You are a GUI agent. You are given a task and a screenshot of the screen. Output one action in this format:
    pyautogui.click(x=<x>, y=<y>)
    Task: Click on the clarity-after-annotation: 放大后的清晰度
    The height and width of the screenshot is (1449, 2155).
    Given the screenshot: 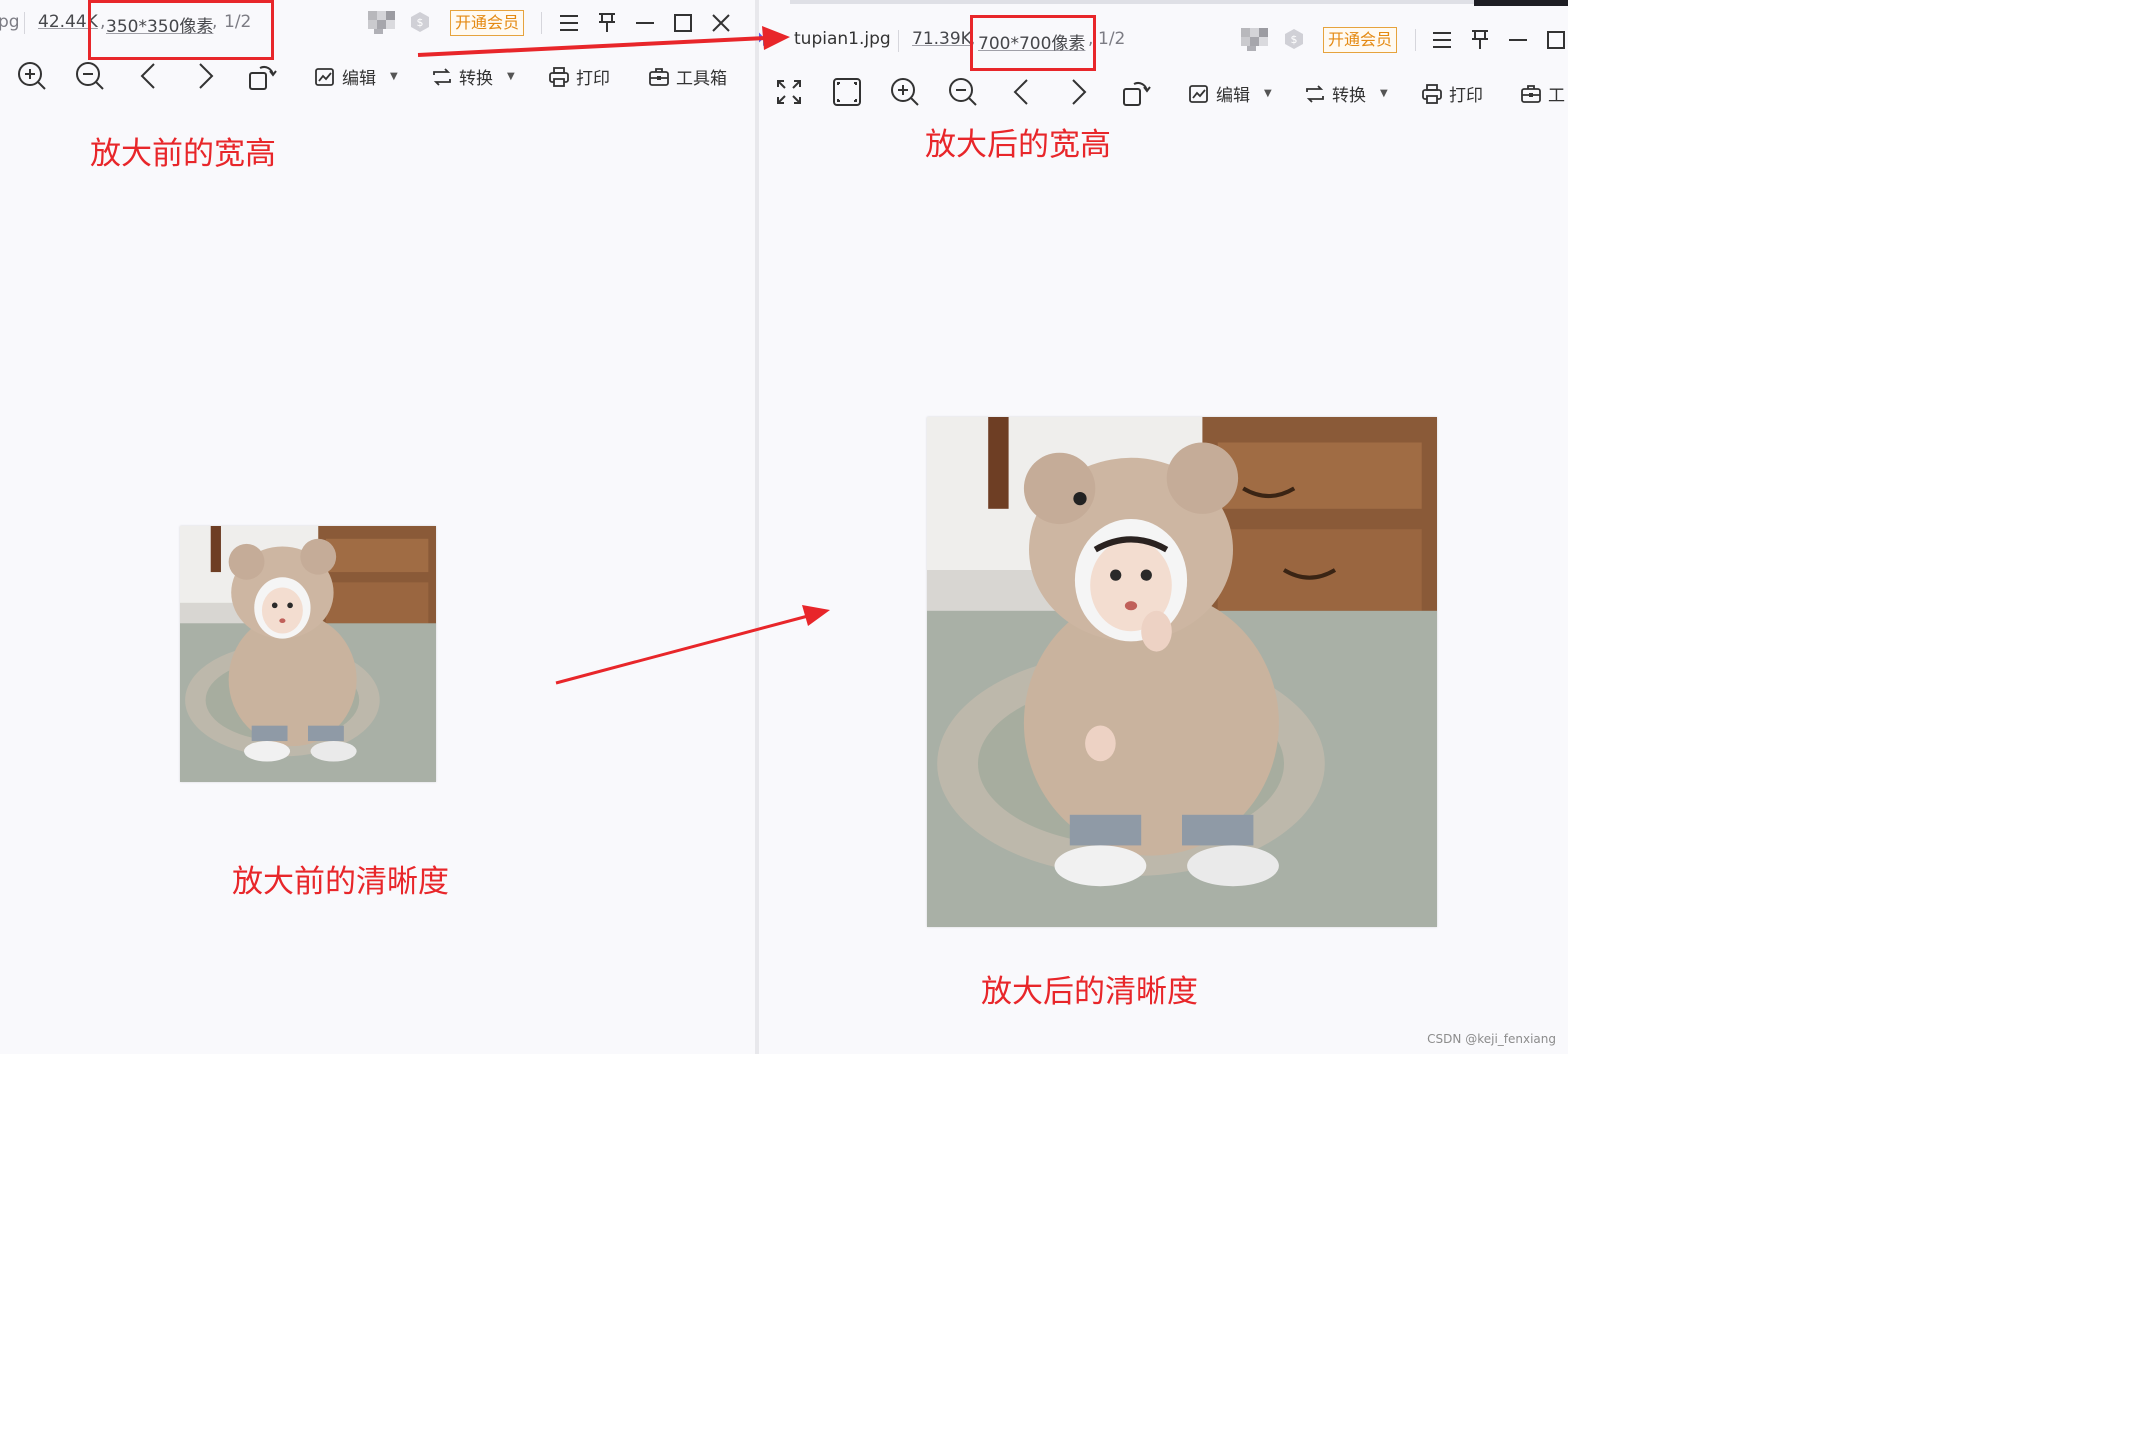 What is the action you would take?
    pyautogui.click(x=1089, y=992)
    